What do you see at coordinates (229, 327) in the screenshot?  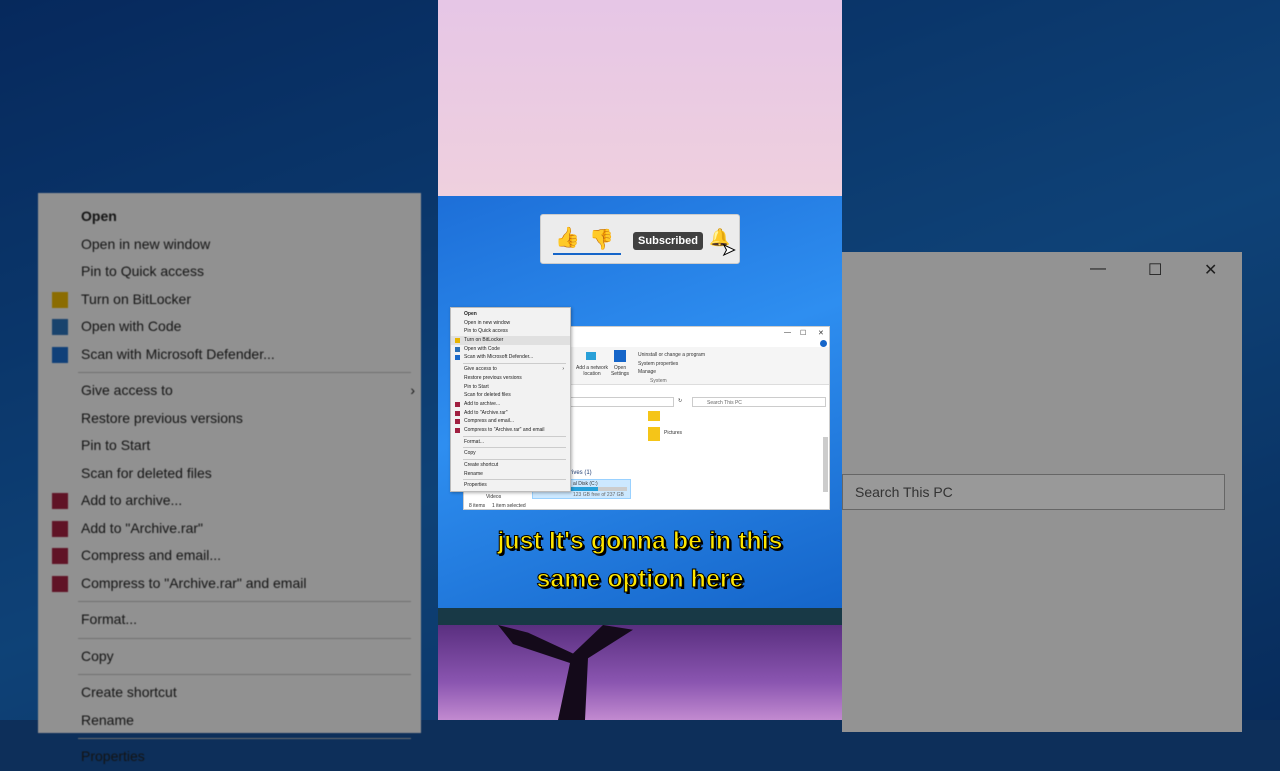 I see `background-menu-item: Open with Code` at bounding box center [229, 327].